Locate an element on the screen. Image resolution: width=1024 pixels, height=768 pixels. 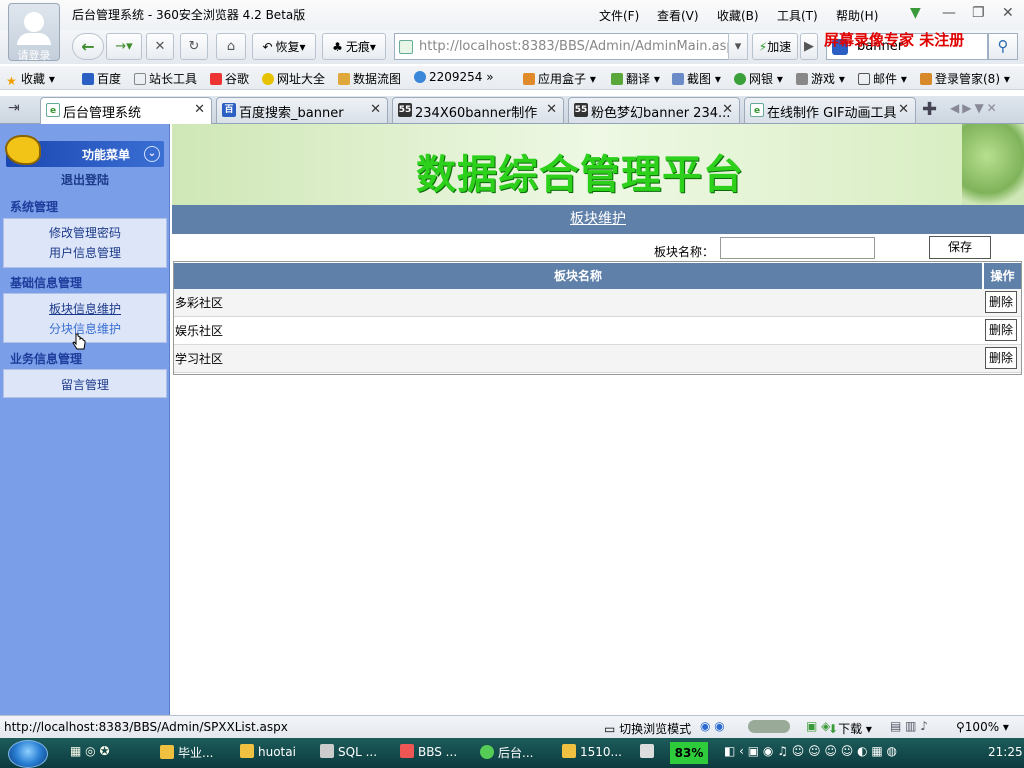
forward-button: →▾ is located at coordinates (124, 46).